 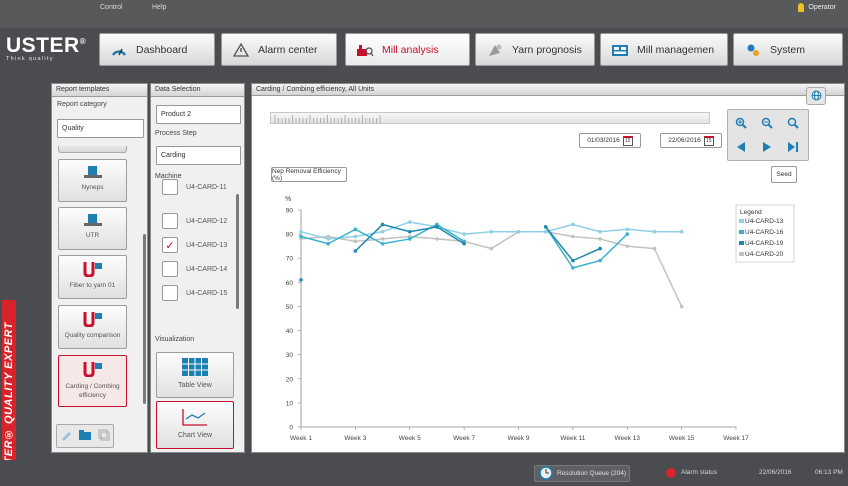 What do you see at coordinates (290, 403) in the screenshot?
I see `y-tick-label: 10` at bounding box center [290, 403].